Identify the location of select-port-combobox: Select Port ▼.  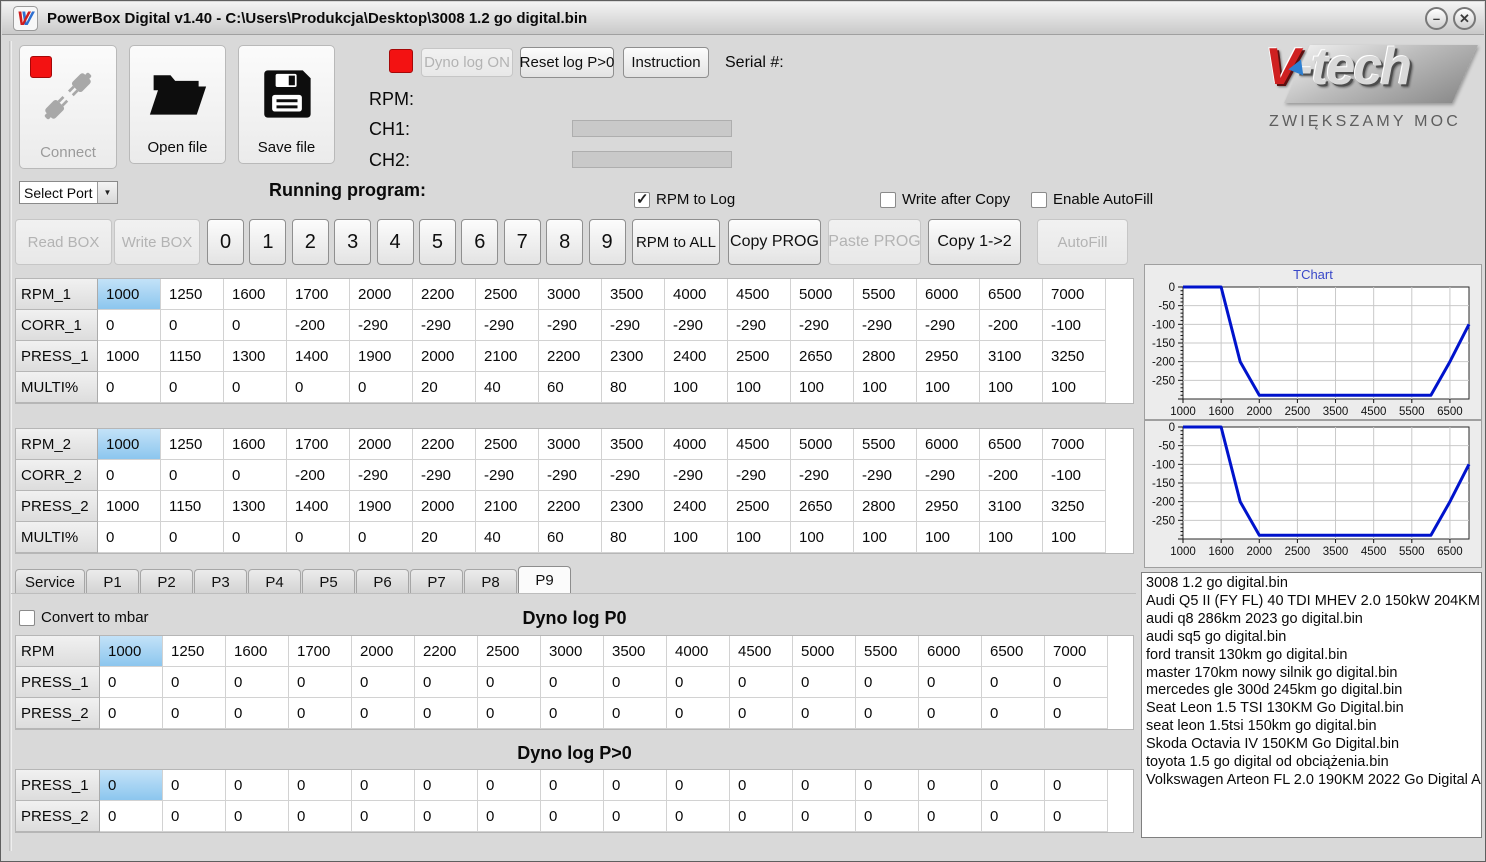
(68, 192).